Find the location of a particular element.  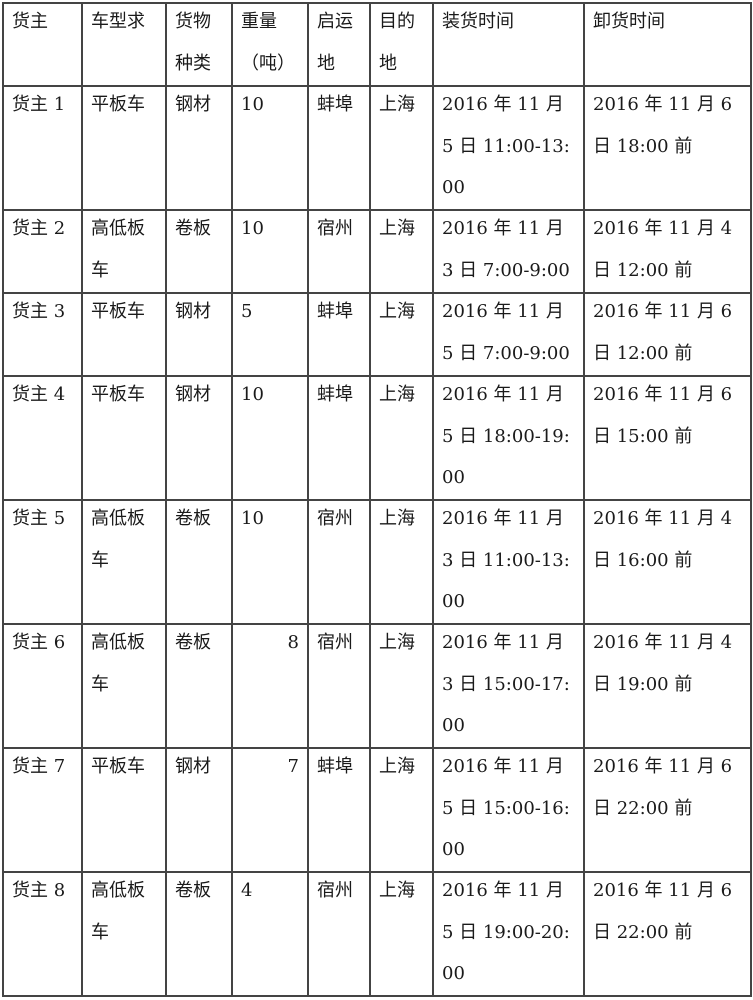

shipper-cell: 货主 5 is located at coordinates (42, 562).